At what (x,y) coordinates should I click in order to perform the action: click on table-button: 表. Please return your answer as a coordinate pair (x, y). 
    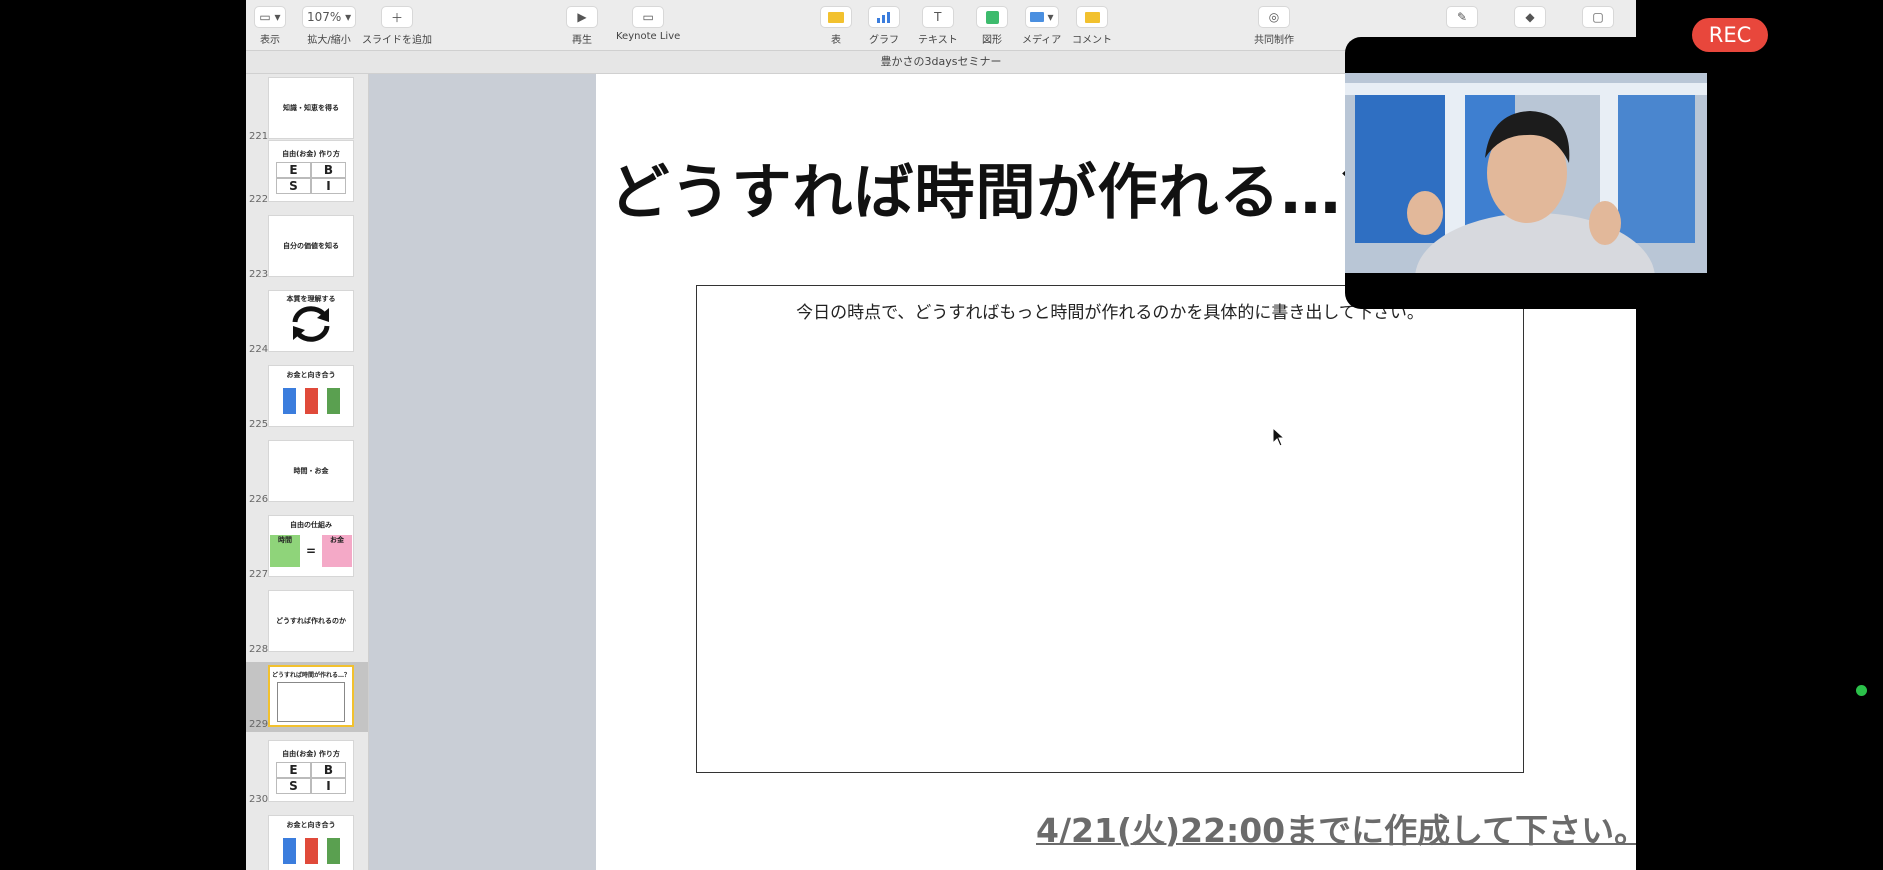
    Looking at the image, I should click on (836, 26).